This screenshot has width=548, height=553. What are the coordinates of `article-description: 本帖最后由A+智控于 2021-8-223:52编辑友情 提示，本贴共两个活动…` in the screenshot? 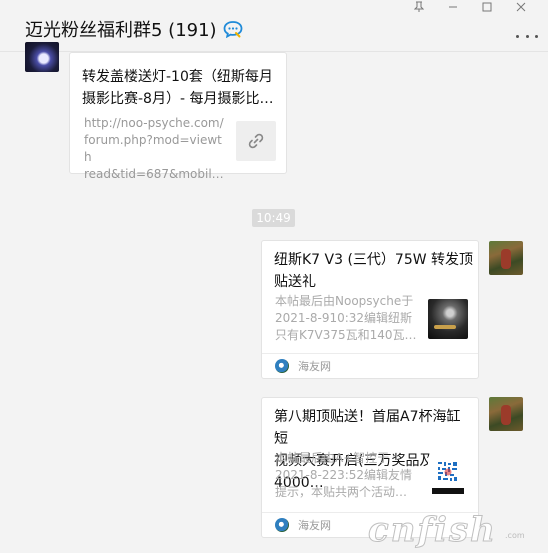 It's located at (344, 475).